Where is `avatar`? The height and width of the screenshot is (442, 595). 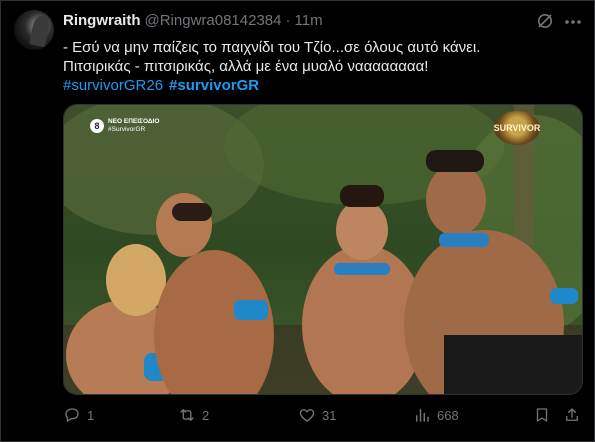
avatar is located at coordinates (34, 30).